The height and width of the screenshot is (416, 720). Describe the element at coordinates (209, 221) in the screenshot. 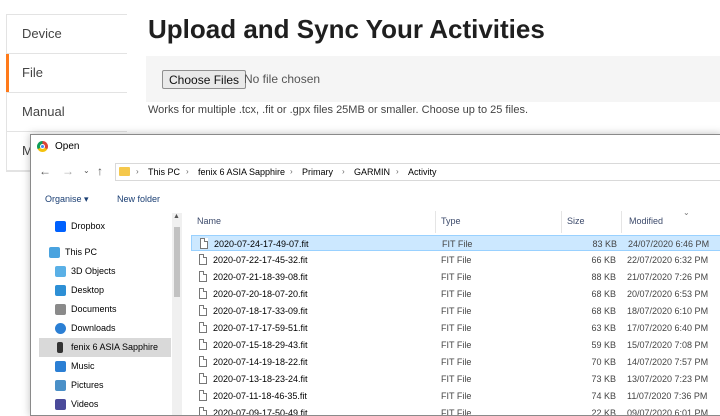

I see `column-name: Name` at that location.